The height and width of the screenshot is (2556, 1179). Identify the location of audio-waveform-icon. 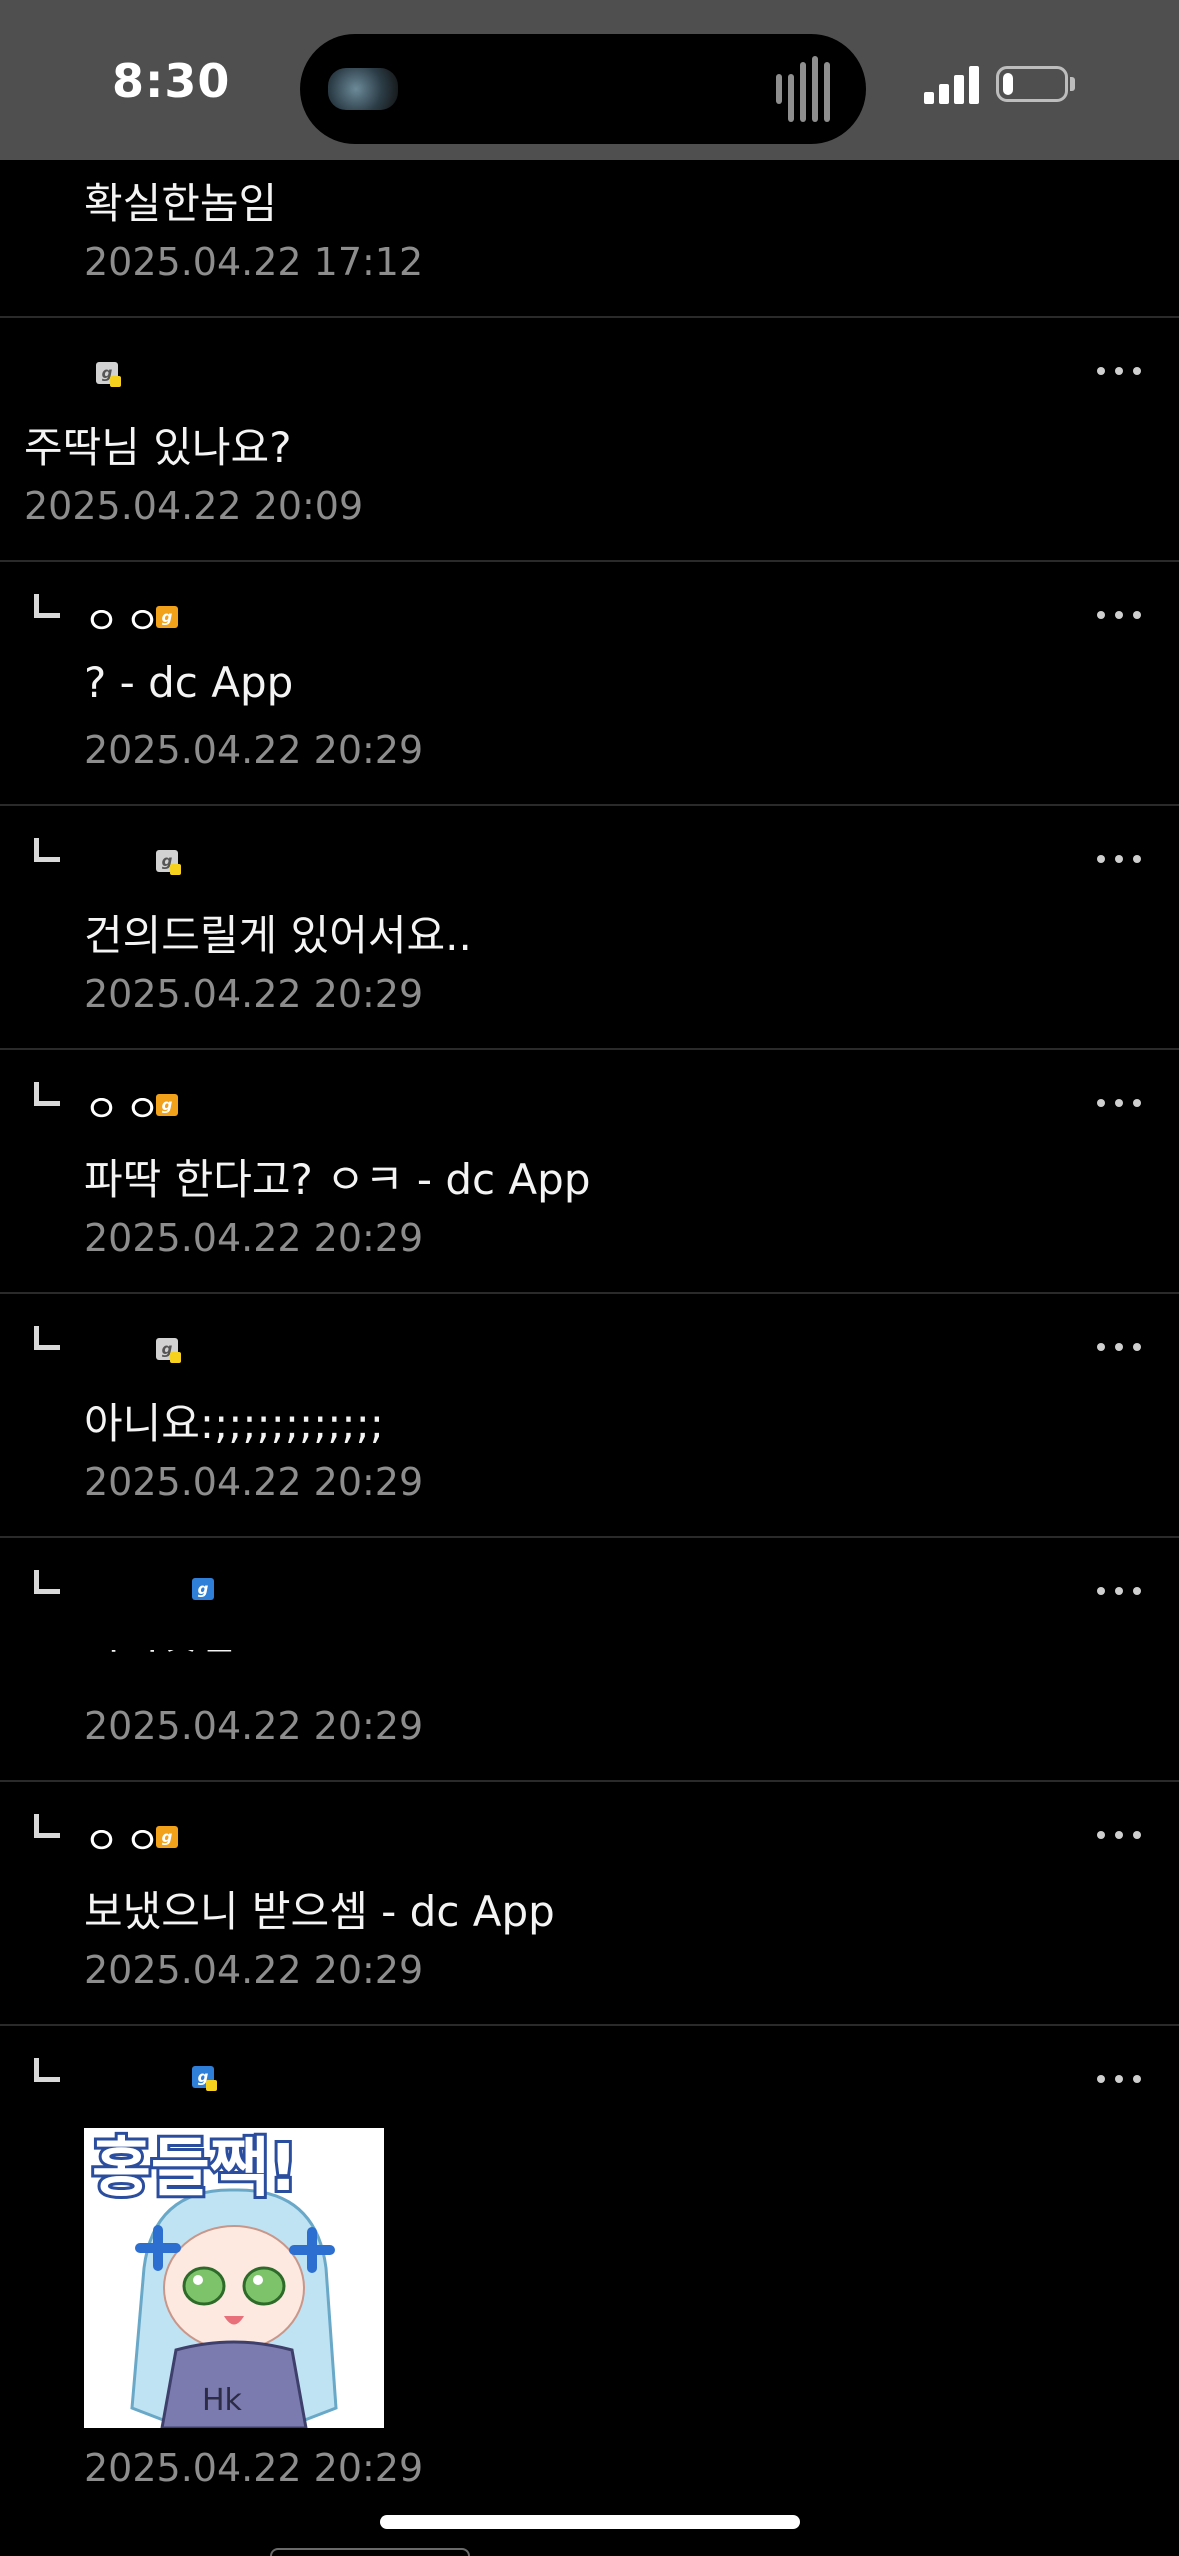
(809, 89).